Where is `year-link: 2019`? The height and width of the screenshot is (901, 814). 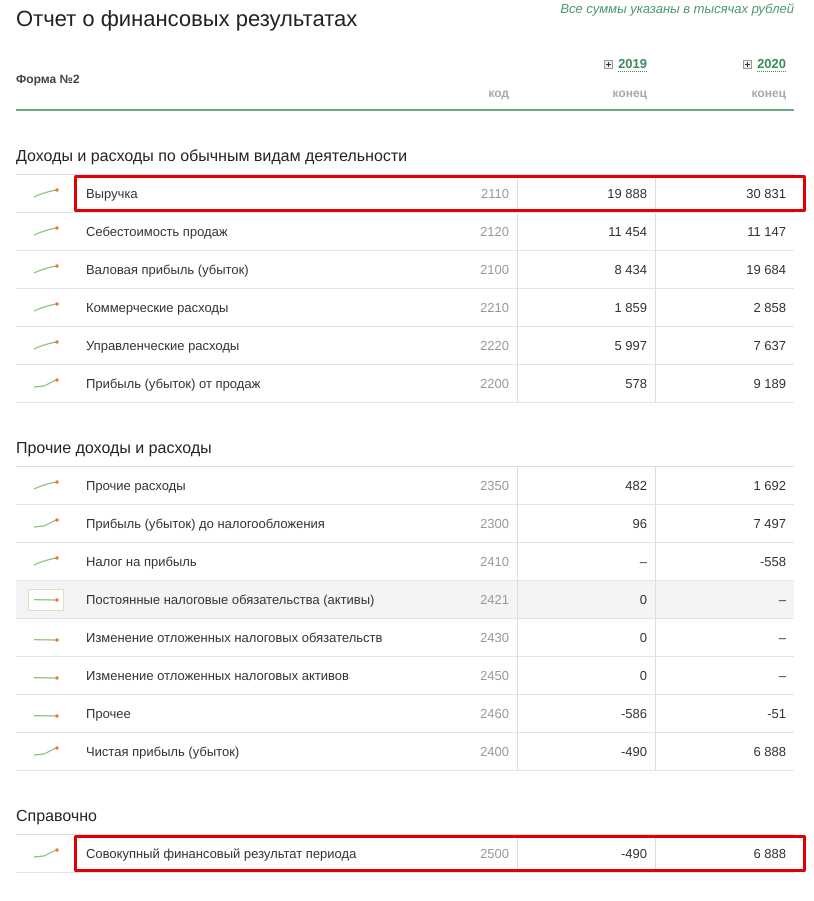
year-link: 2019 is located at coordinates (632, 64).